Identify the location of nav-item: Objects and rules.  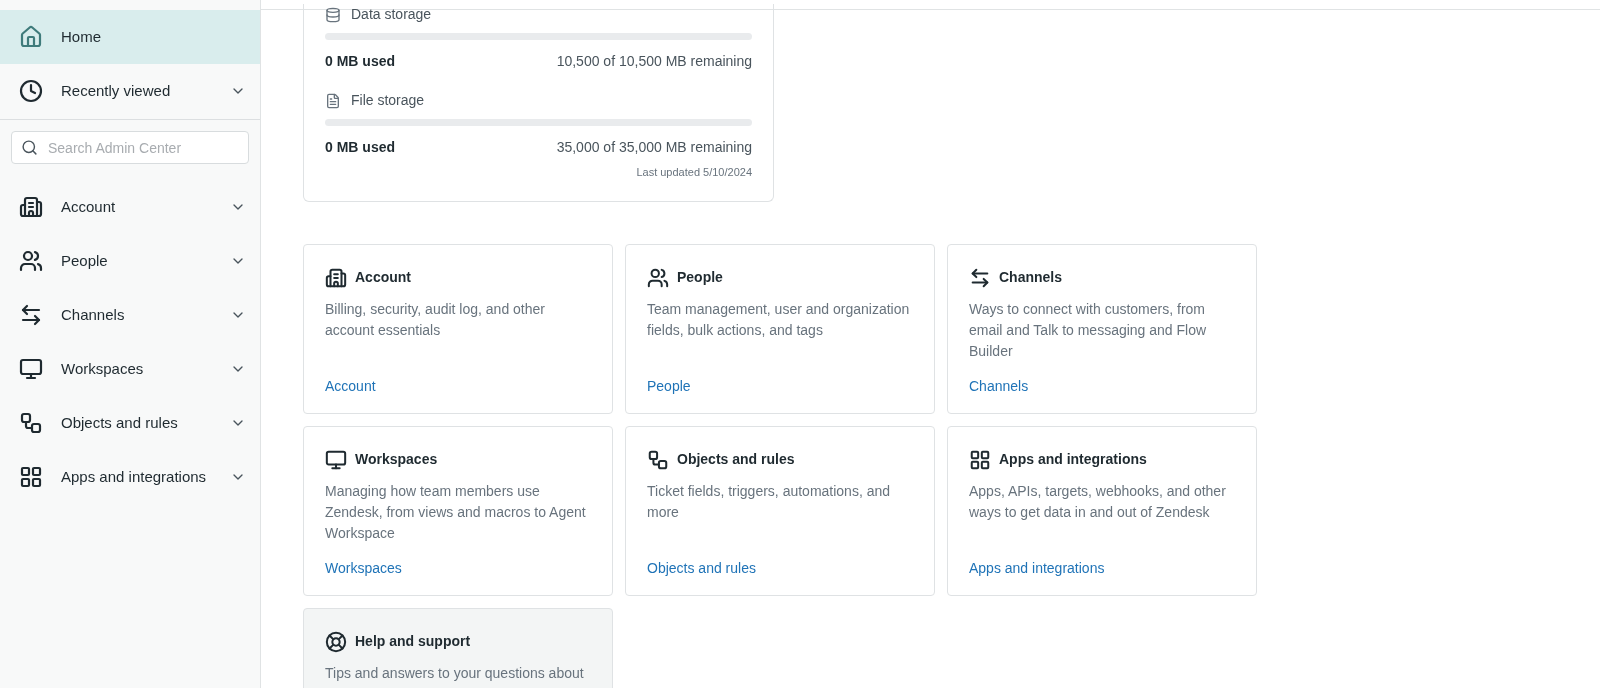
(130, 423).